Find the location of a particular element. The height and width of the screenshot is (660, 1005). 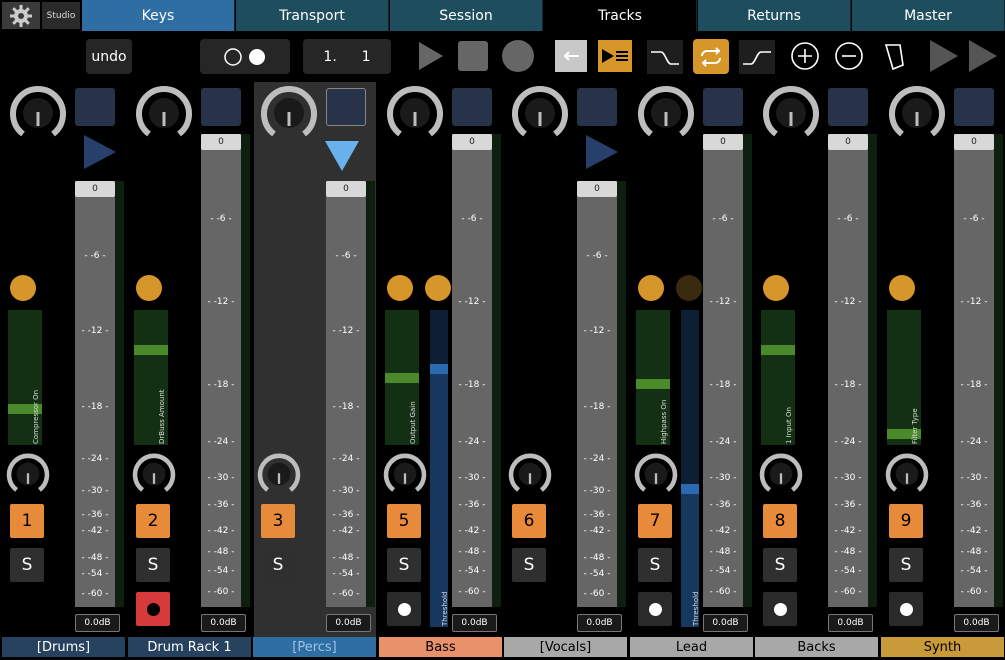

play-button is located at coordinates (430, 56).